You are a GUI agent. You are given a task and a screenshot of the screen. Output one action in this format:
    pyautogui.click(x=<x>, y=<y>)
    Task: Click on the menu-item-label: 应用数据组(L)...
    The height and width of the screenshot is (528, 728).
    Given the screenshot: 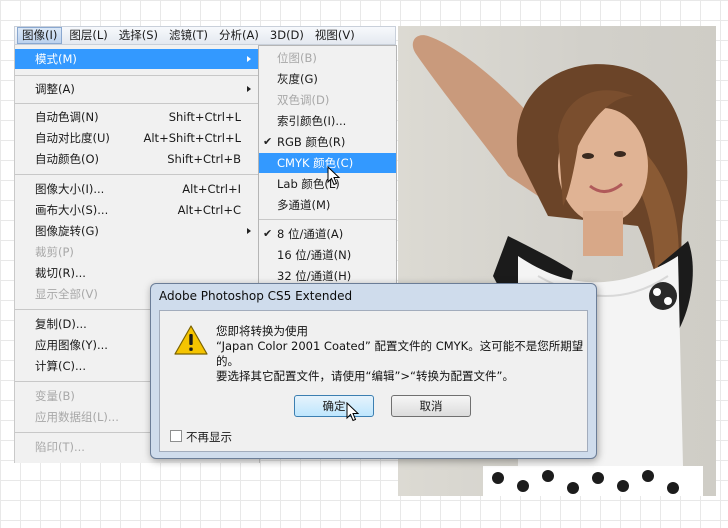 What is the action you would take?
    pyautogui.click(x=77, y=417)
    